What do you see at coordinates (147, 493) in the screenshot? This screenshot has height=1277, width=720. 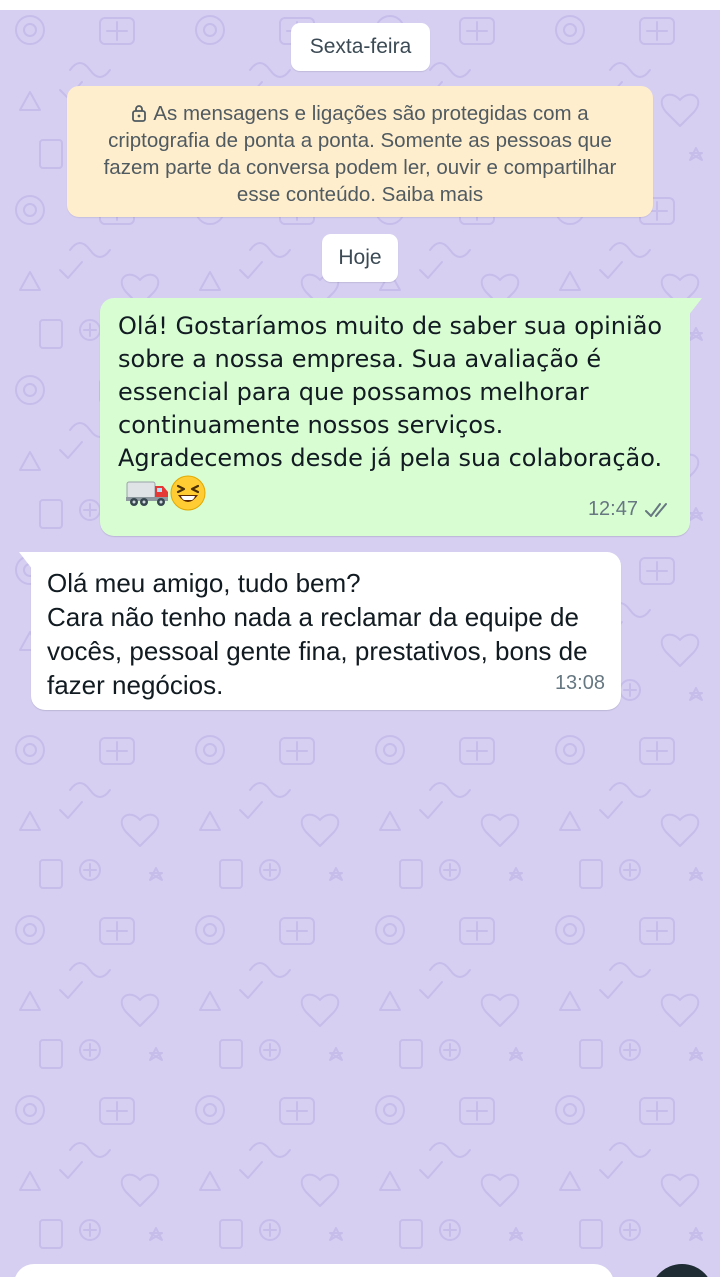 I see `truck-emoji` at bounding box center [147, 493].